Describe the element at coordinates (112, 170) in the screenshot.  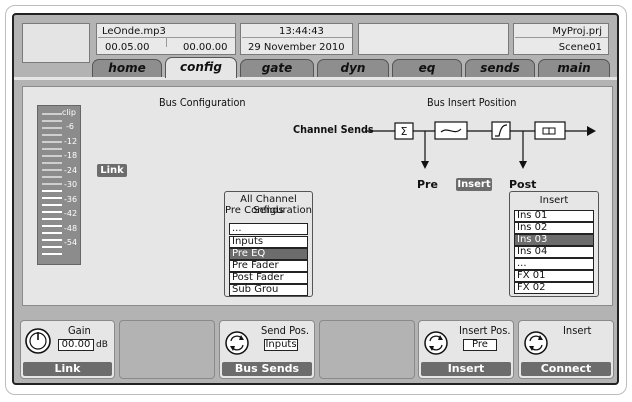
I see `link-badge: Link` at that location.